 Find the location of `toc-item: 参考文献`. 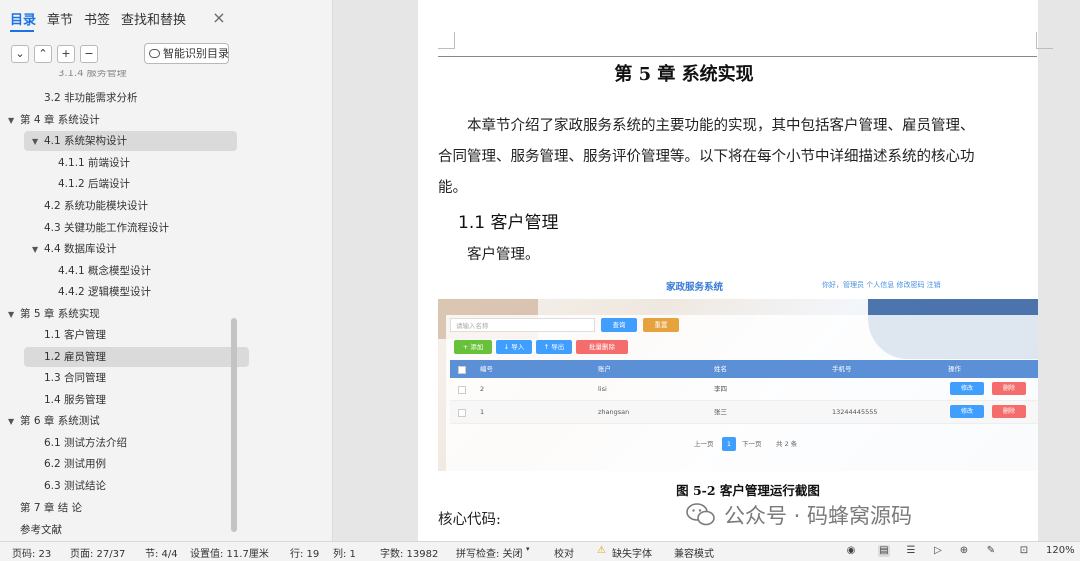

toc-item: 参考文献 is located at coordinates (124, 530).